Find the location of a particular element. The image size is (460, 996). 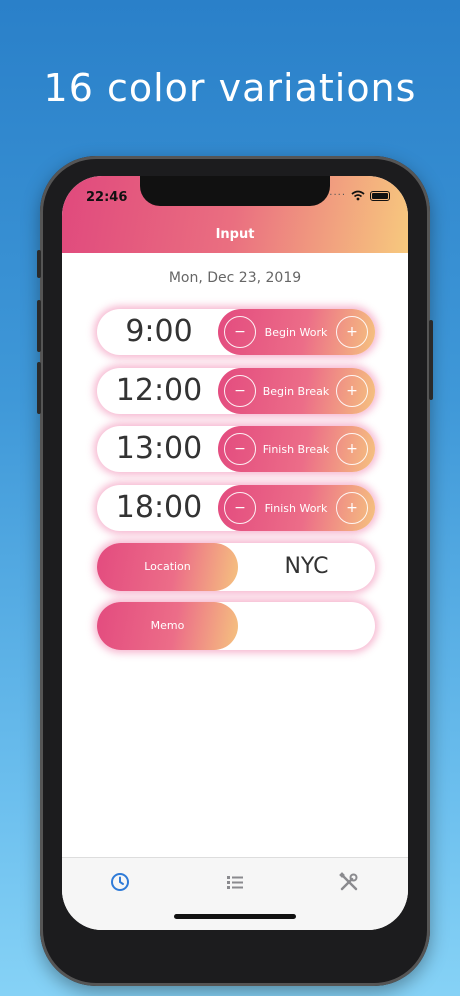

tab-clock is located at coordinates (120, 882).